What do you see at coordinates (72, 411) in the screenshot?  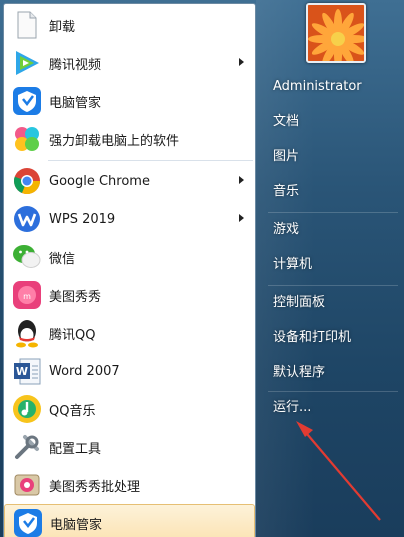 I see `program-label: QQ音乐` at bounding box center [72, 411].